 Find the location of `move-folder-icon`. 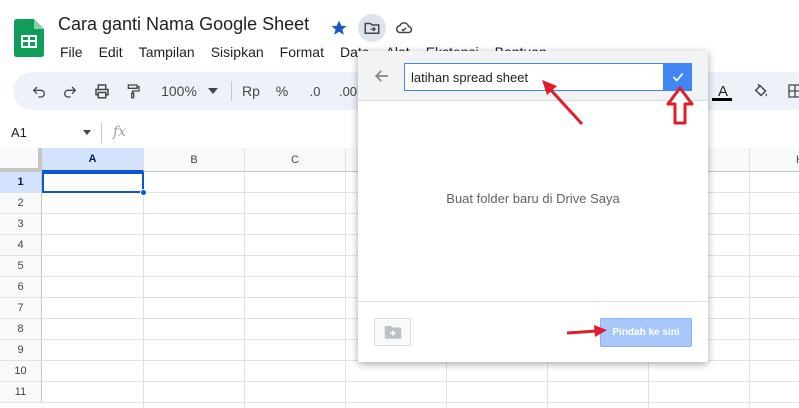

move-folder-icon is located at coordinates (372, 28).